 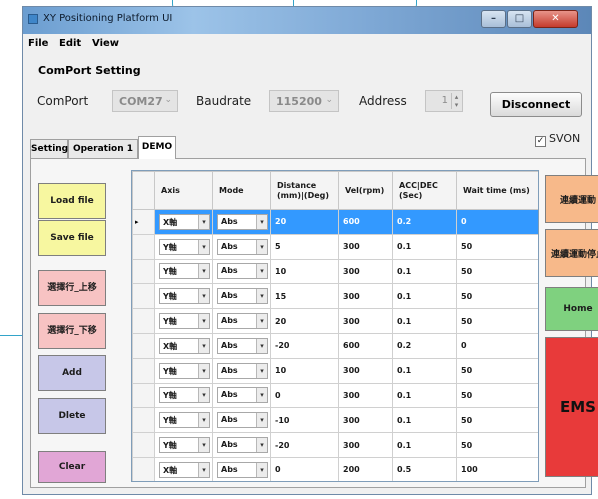 What do you see at coordinates (105, 43) in the screenshot?
I see `menu-view: View` at bounding box center [105, 43].